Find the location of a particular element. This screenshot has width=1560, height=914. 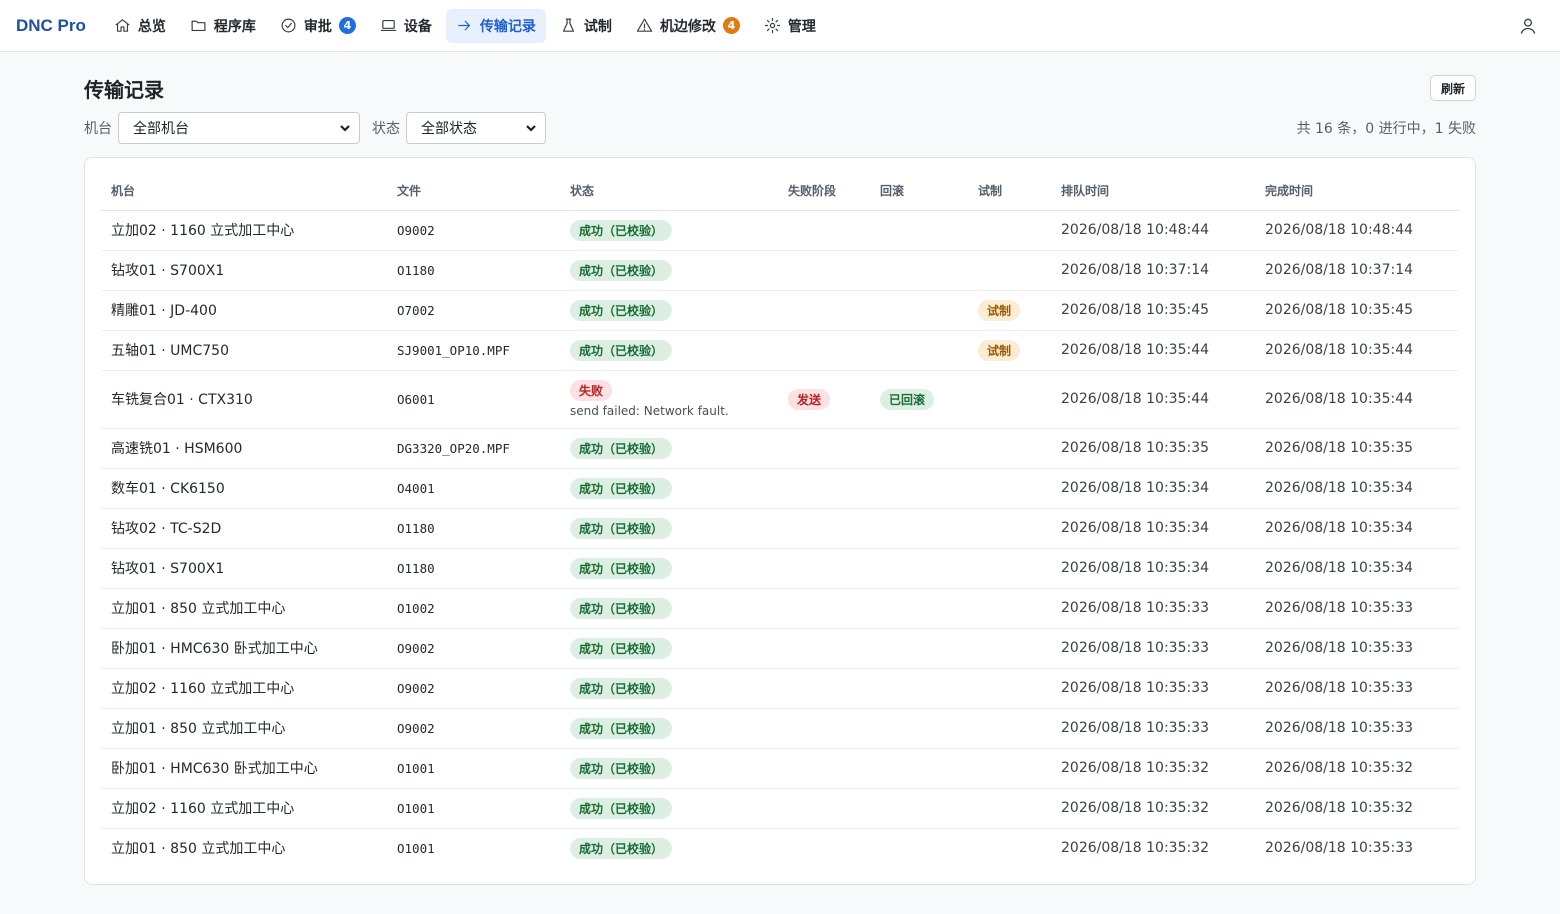

nav-item-0: 总览 is located at coordinates (140, 26).